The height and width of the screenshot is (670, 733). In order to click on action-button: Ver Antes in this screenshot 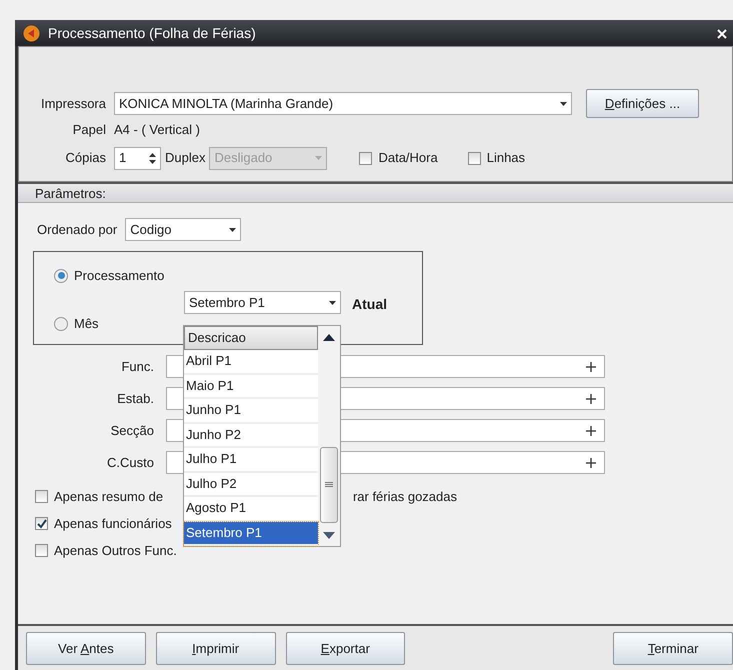, I will do `click(86, 648)`.